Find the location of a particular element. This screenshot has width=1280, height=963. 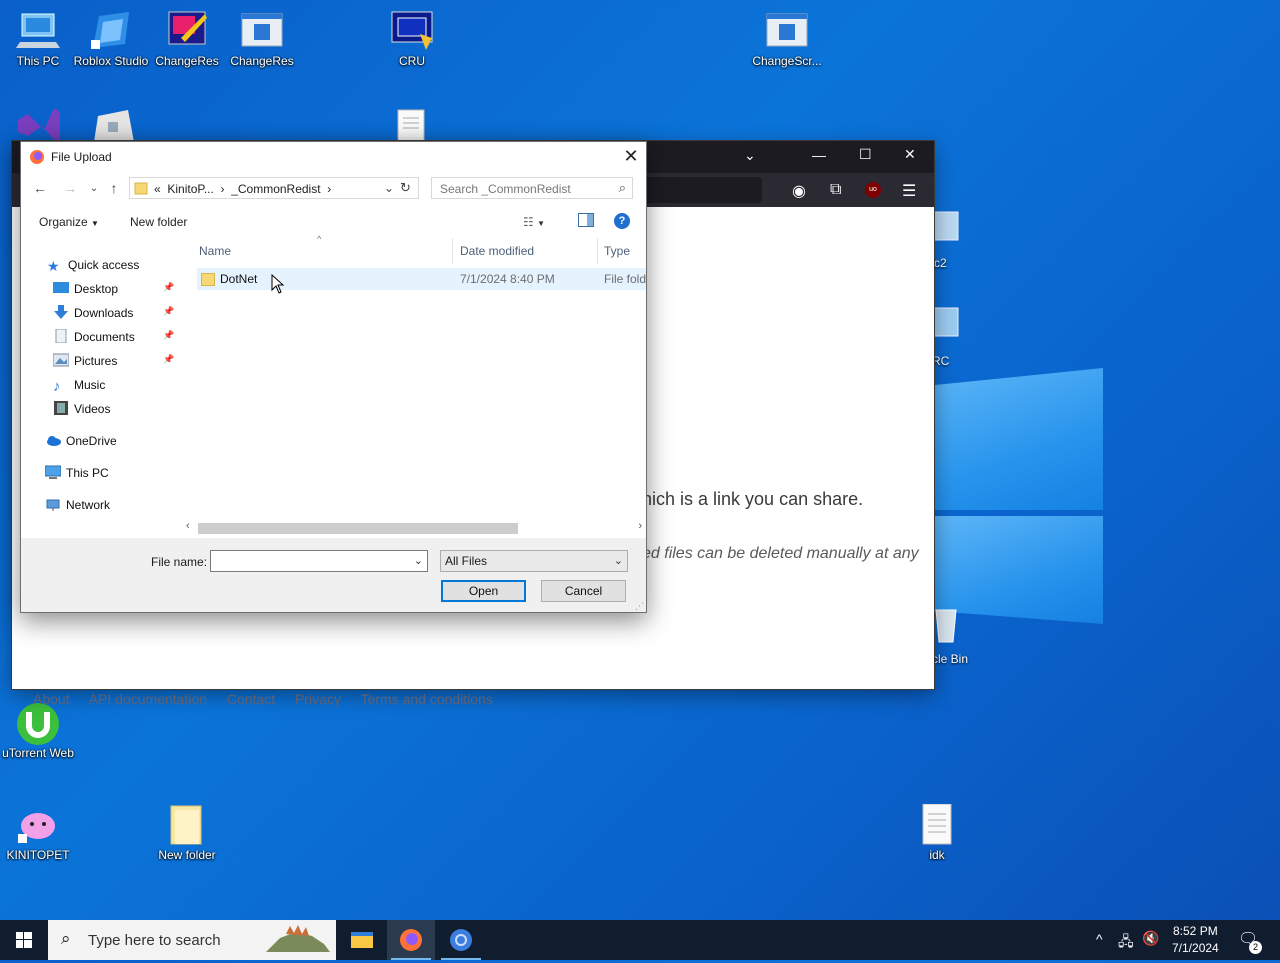

up-arrow-icon: ↑ is located at coordinates (114, 188).